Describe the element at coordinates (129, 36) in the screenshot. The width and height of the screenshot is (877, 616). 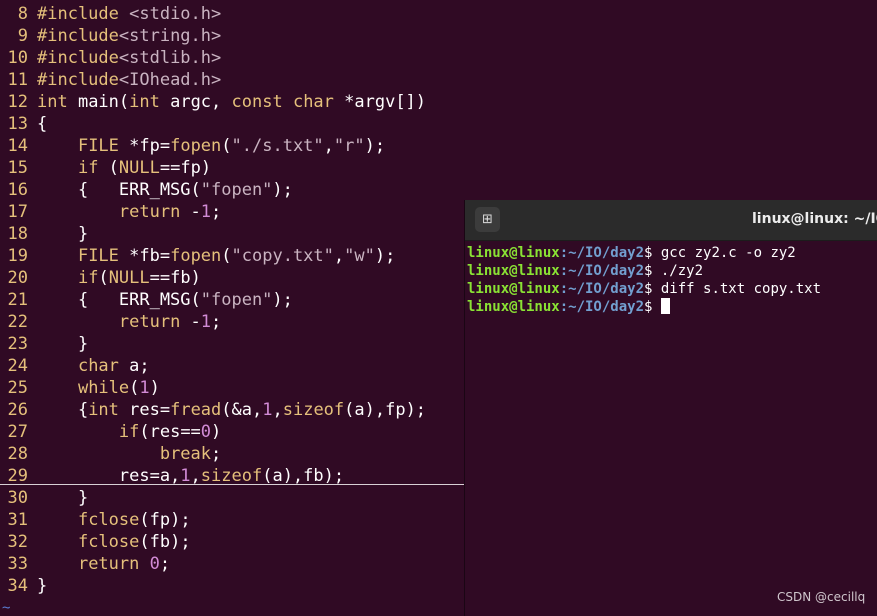
I see `code-text: #include<string.h>` at that location.